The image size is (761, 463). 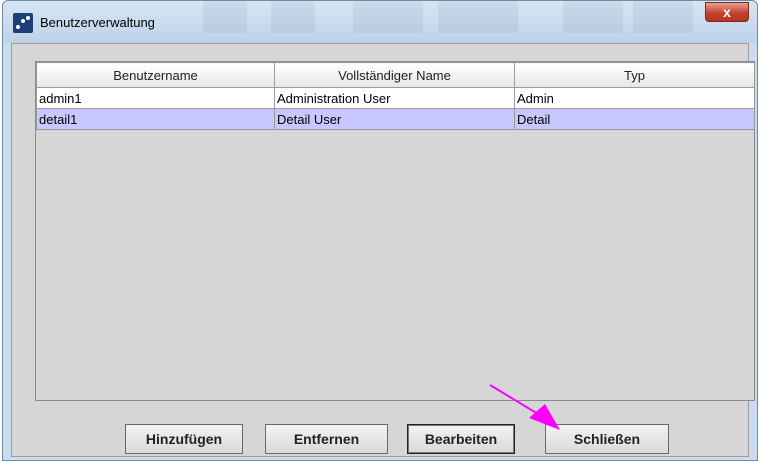 What do you see at coordinates (634, 119) in the screenshot?
I see `cell-type: Detail` at bounding box center [634, 119].